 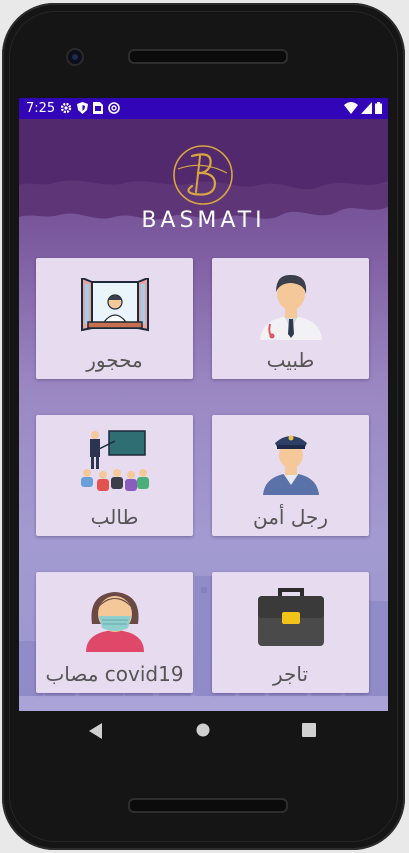 I want to click on role-card-student: طالب, so click(x=114, y=475).